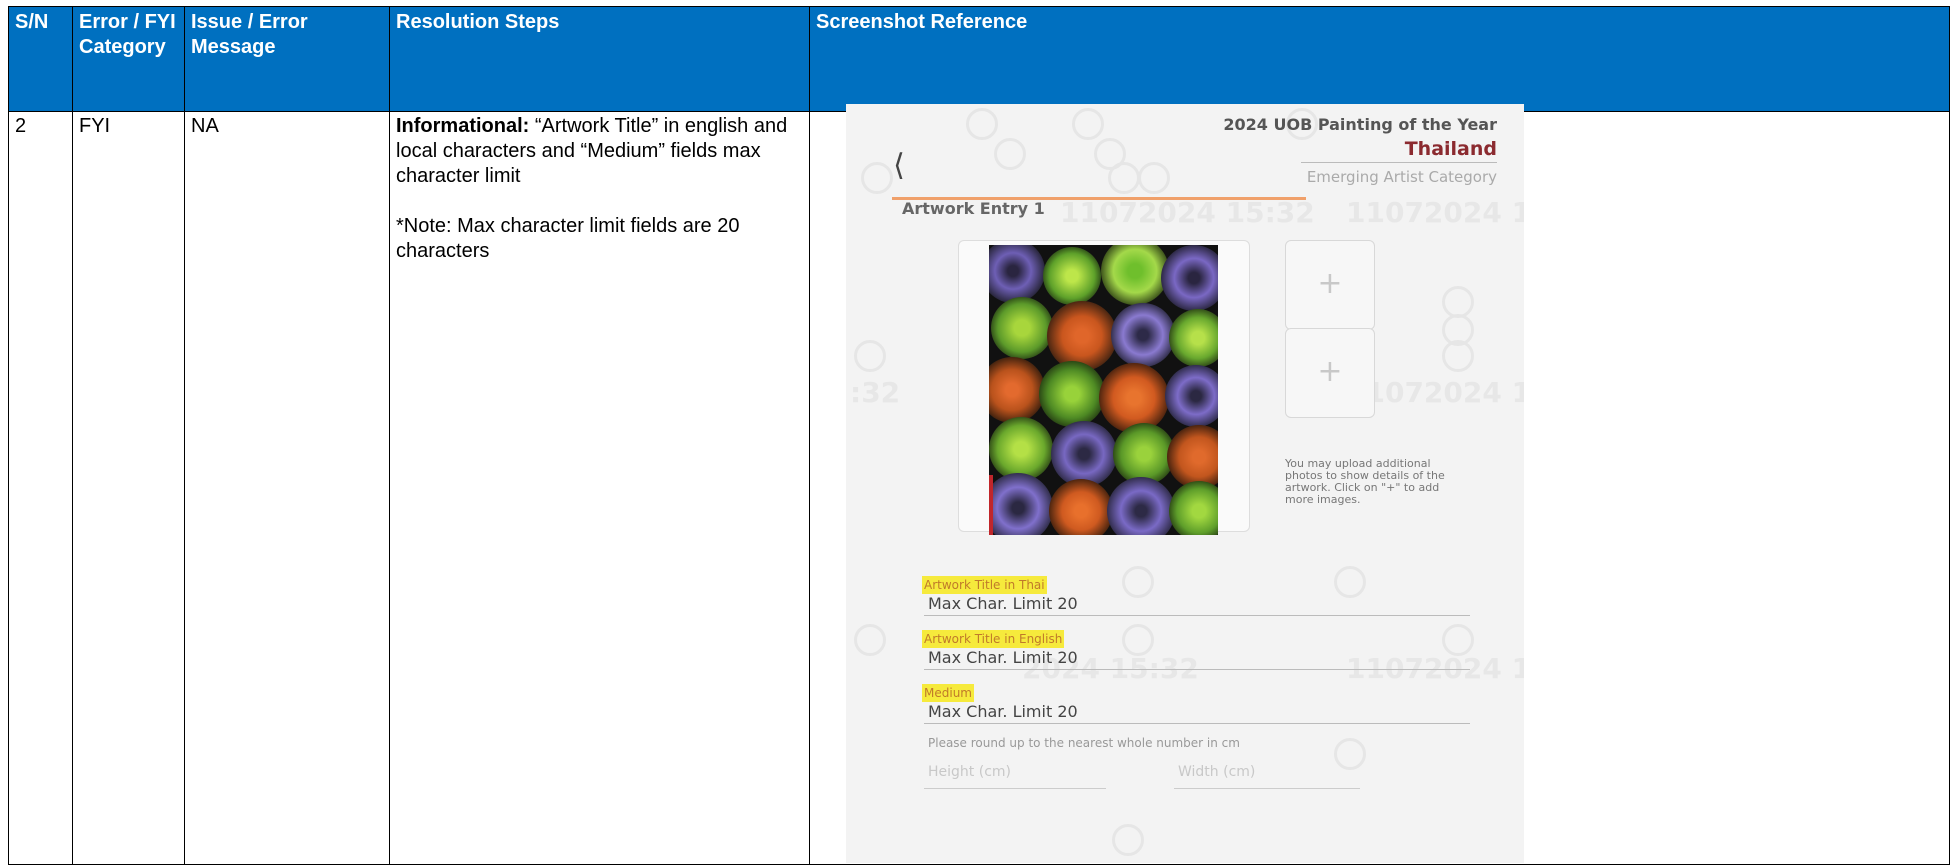  What do you see at coordinates (1450, 149) in the screenshot?
I see `country-label: Thailand` at bounding box center [1450, 149].